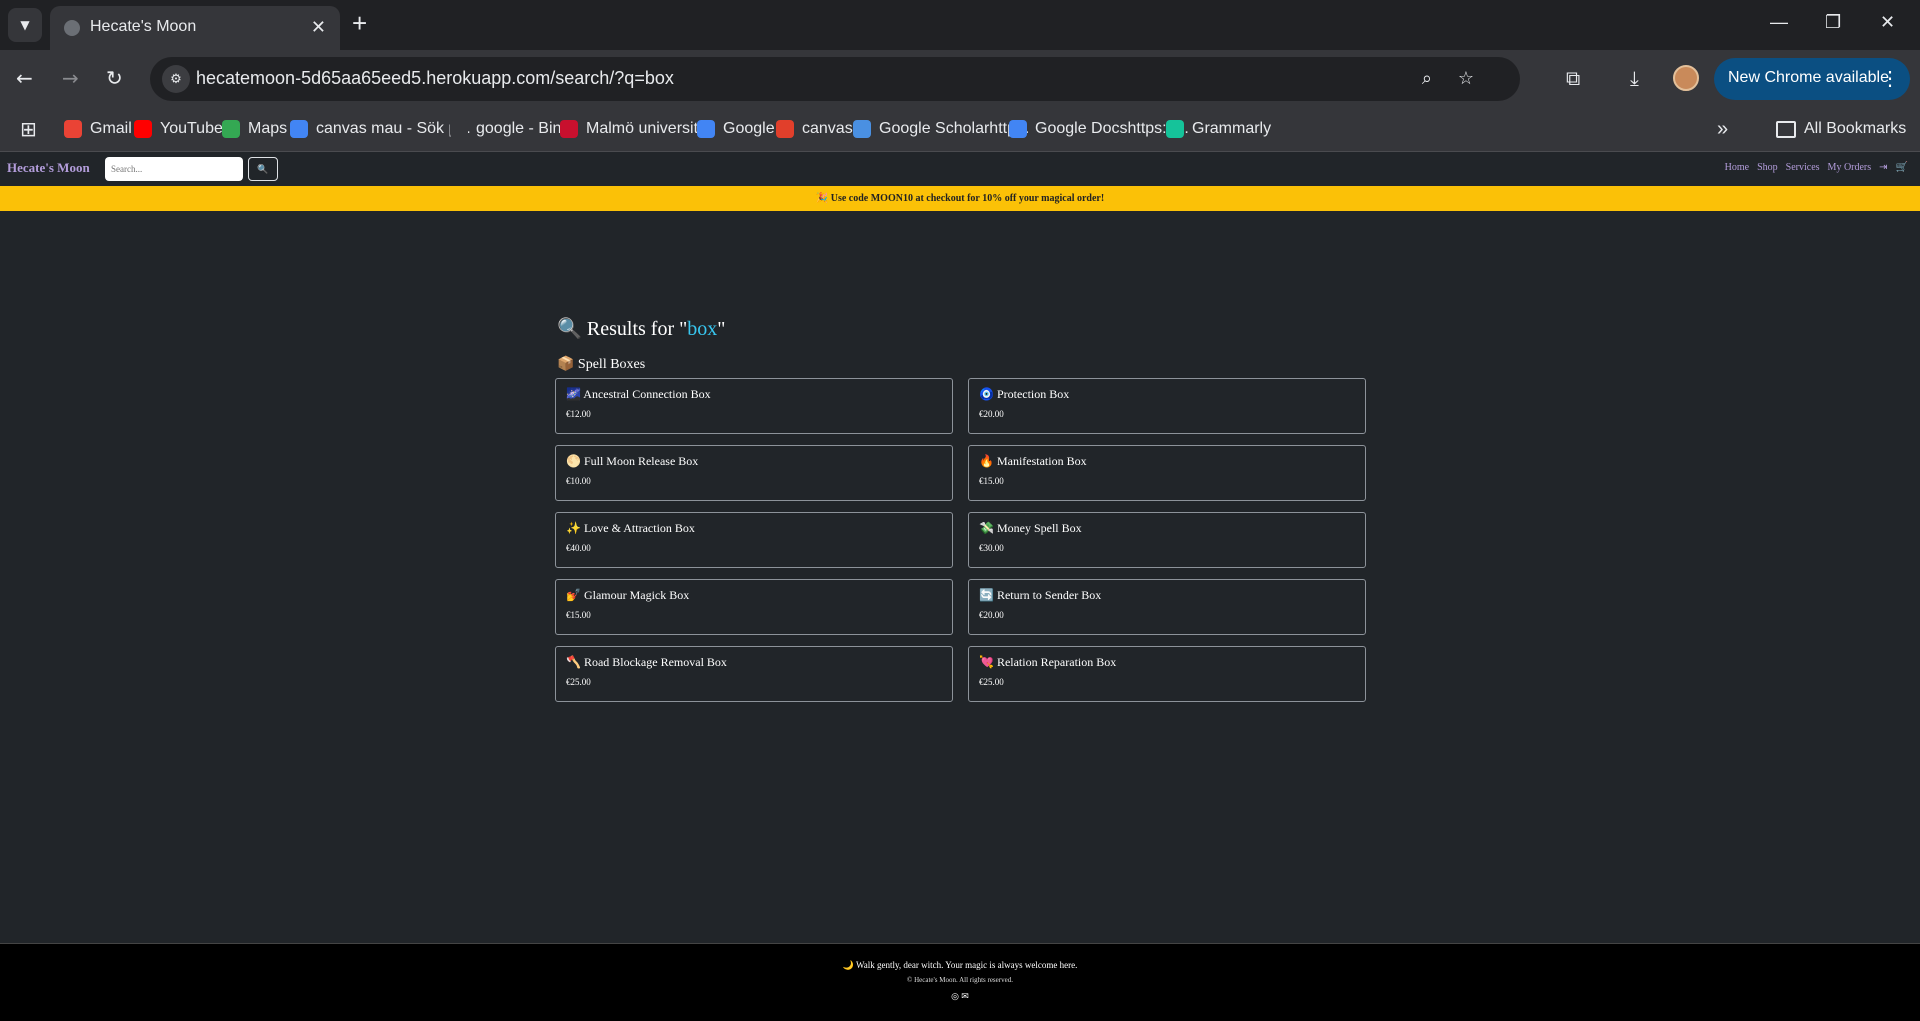 The height and width of the screenshot is (1021, 1920). I want to click on overflow-chevron-icon: », so click(1722, 129).